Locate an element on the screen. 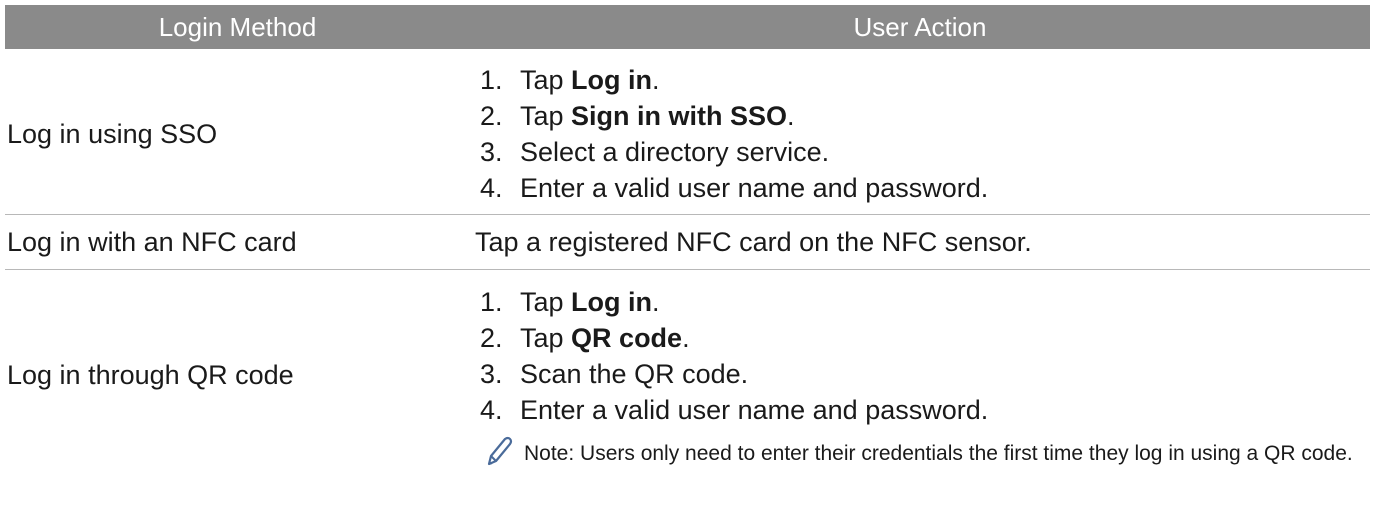 The height and width of the screenshot is (517, 1373). header-login-method: Login Method is located at coordinates (237, 26).